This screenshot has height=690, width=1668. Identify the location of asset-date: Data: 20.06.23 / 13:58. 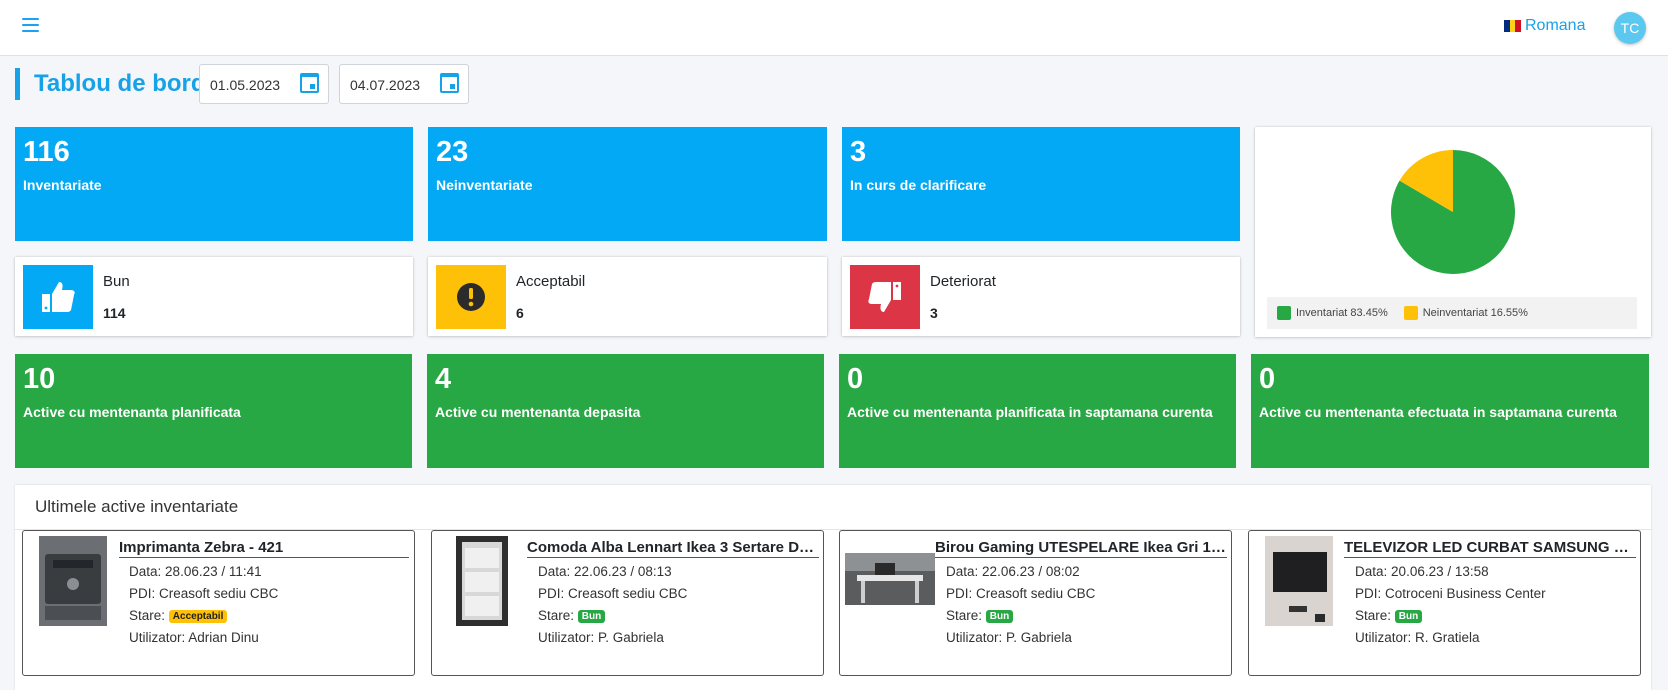
(1422, 571).